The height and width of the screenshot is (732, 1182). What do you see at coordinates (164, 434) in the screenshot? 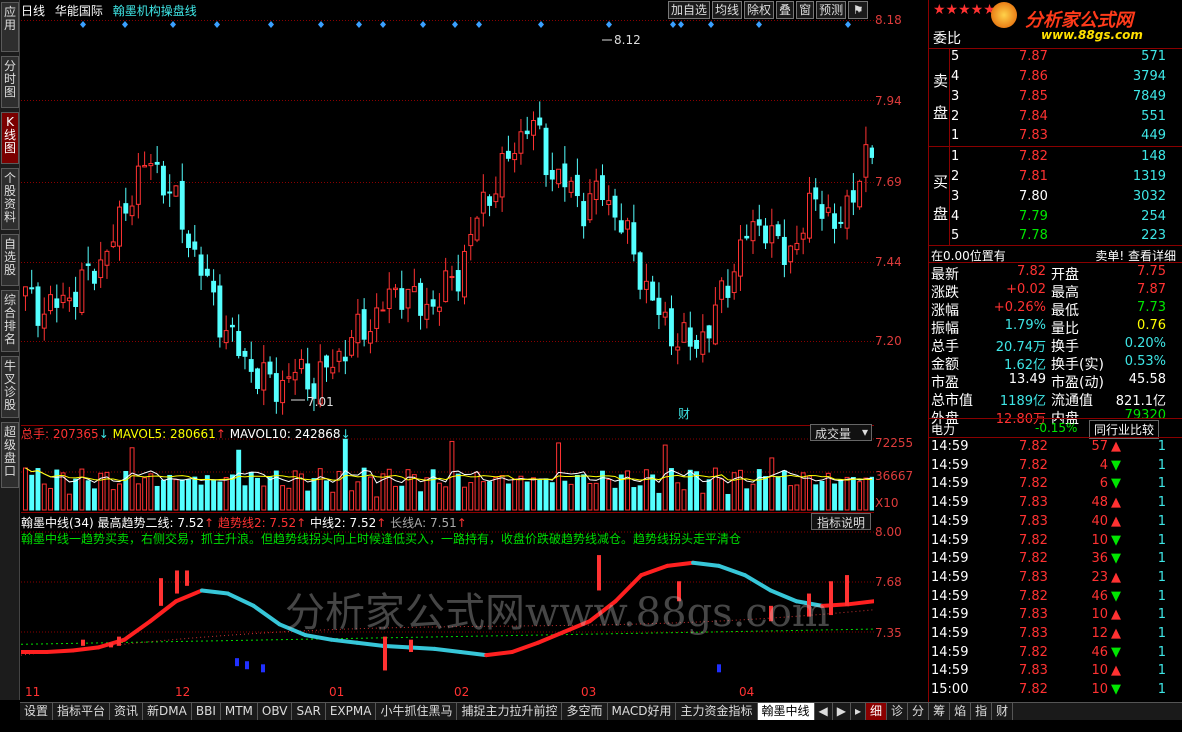
I see `mavol5-value: MAVOL5: 280661` at bounding box center [164, 434].